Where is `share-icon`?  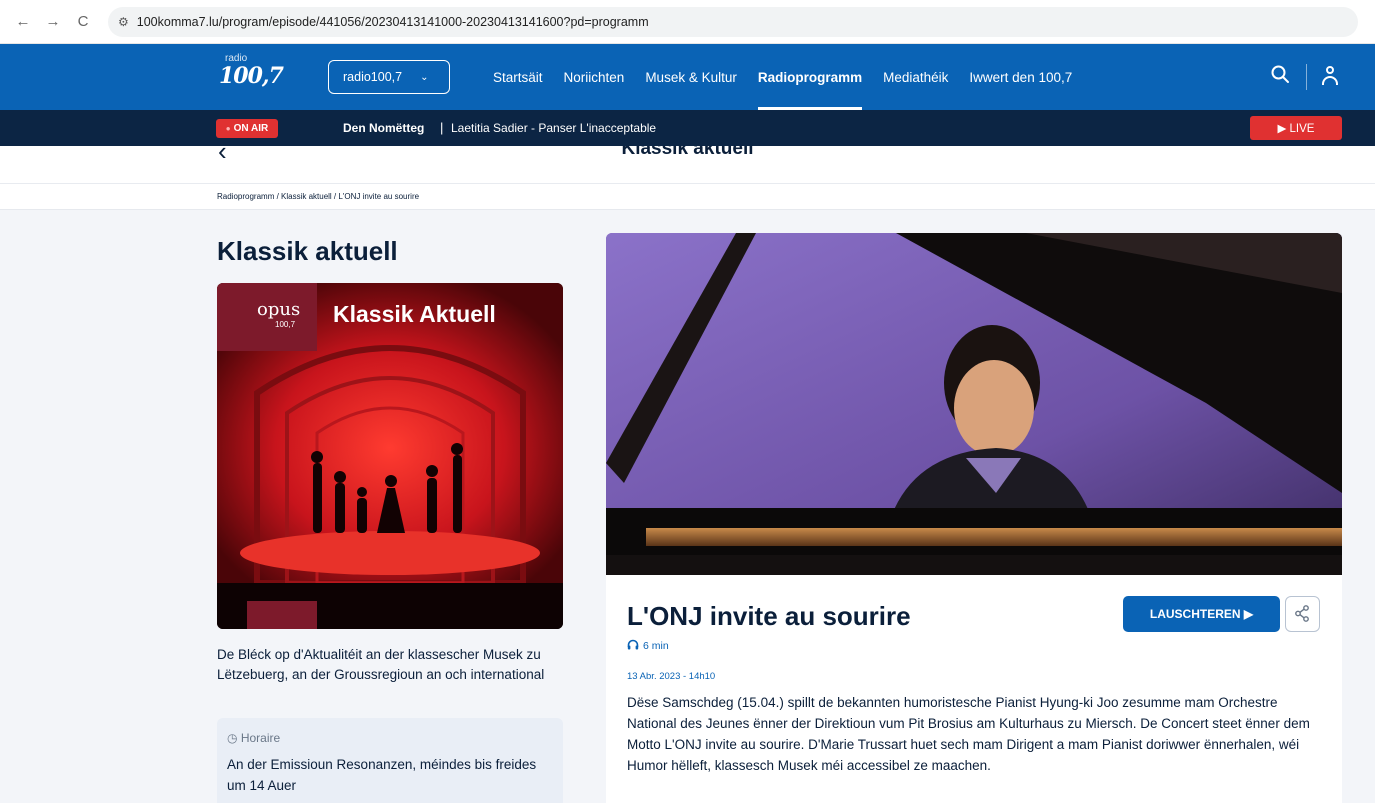
share-icon is located at coordinates (1302, 613).